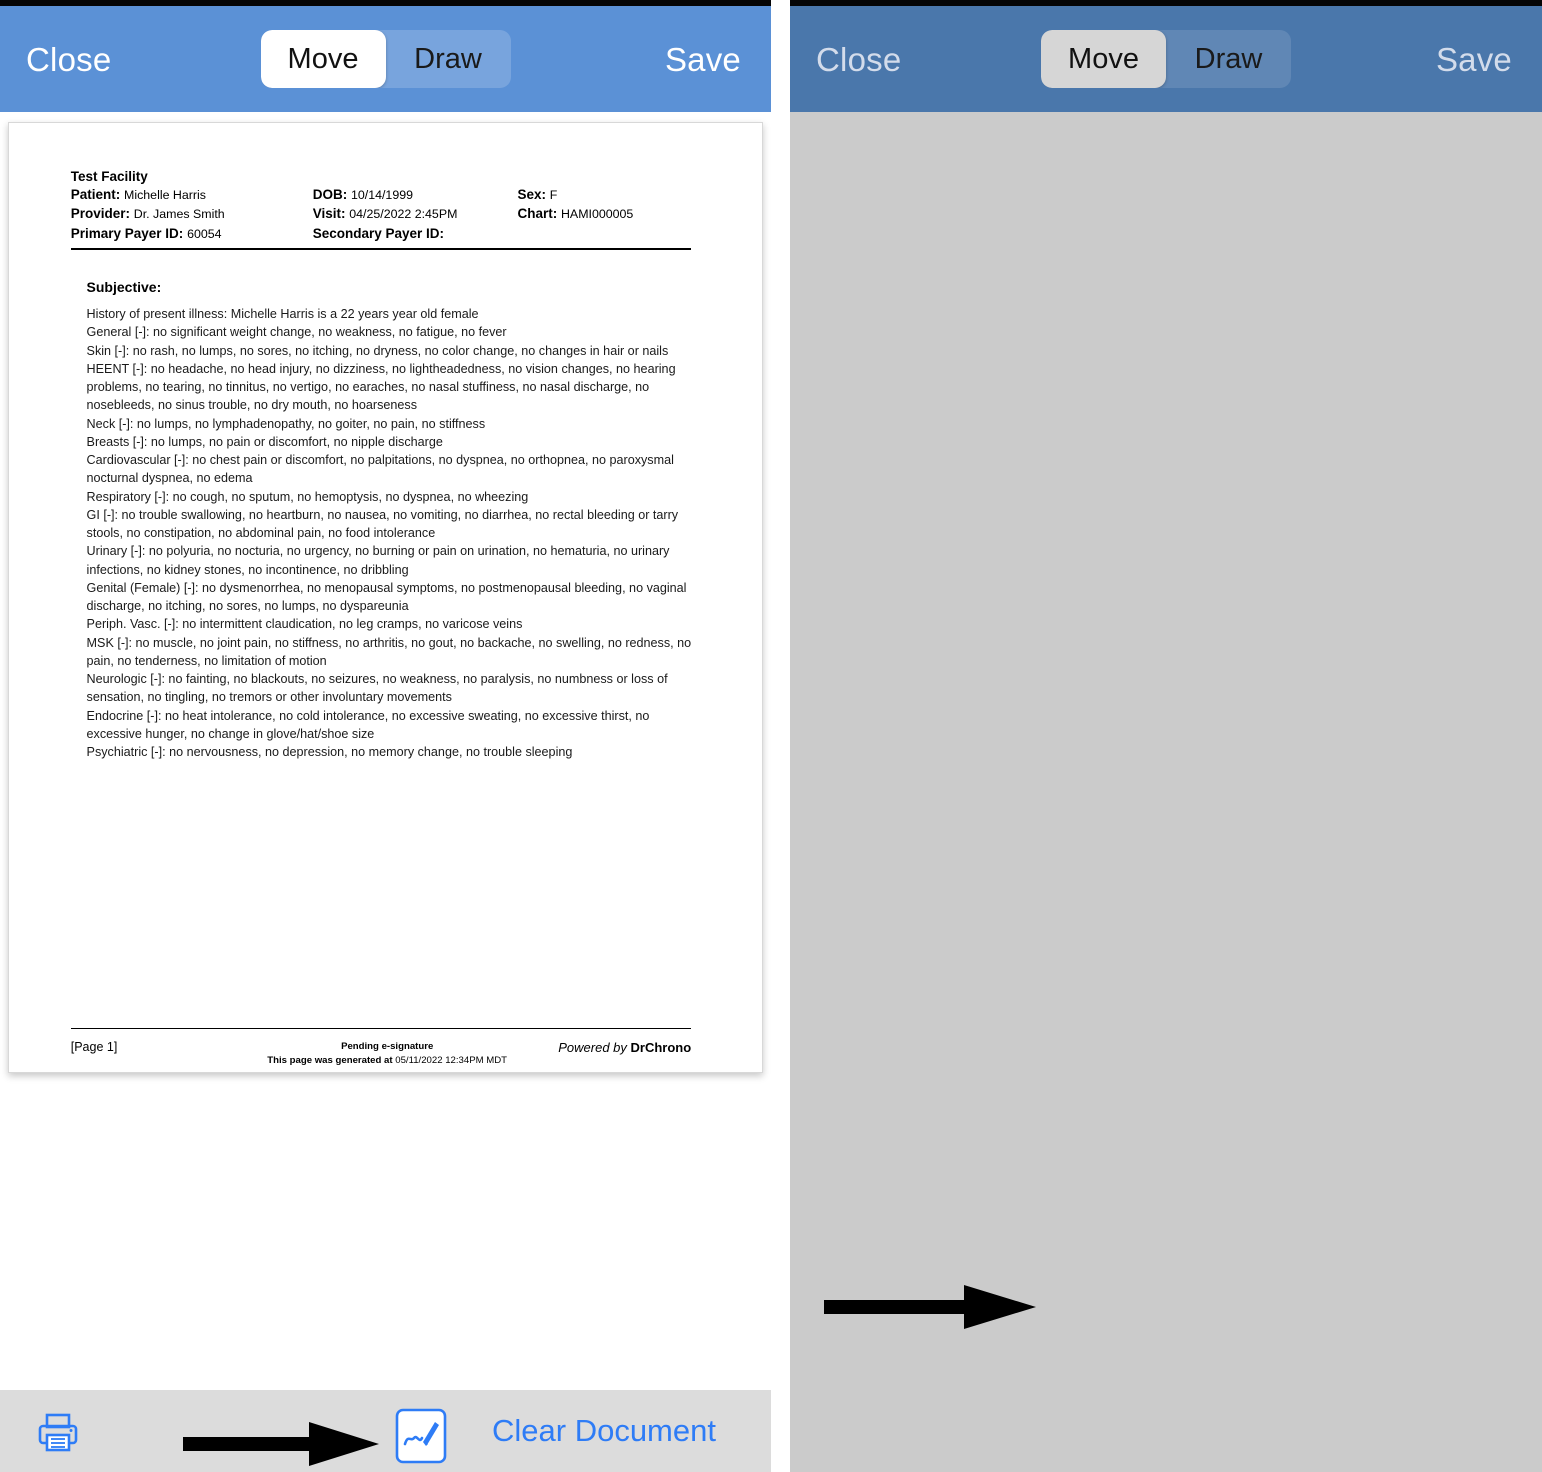 Image resolution: width=1542 pixels, height=1472 pixels. Describe the element at coordinates (124, 286) in the screenshot. I see `section-title-subjective: Subjective:` at that location.